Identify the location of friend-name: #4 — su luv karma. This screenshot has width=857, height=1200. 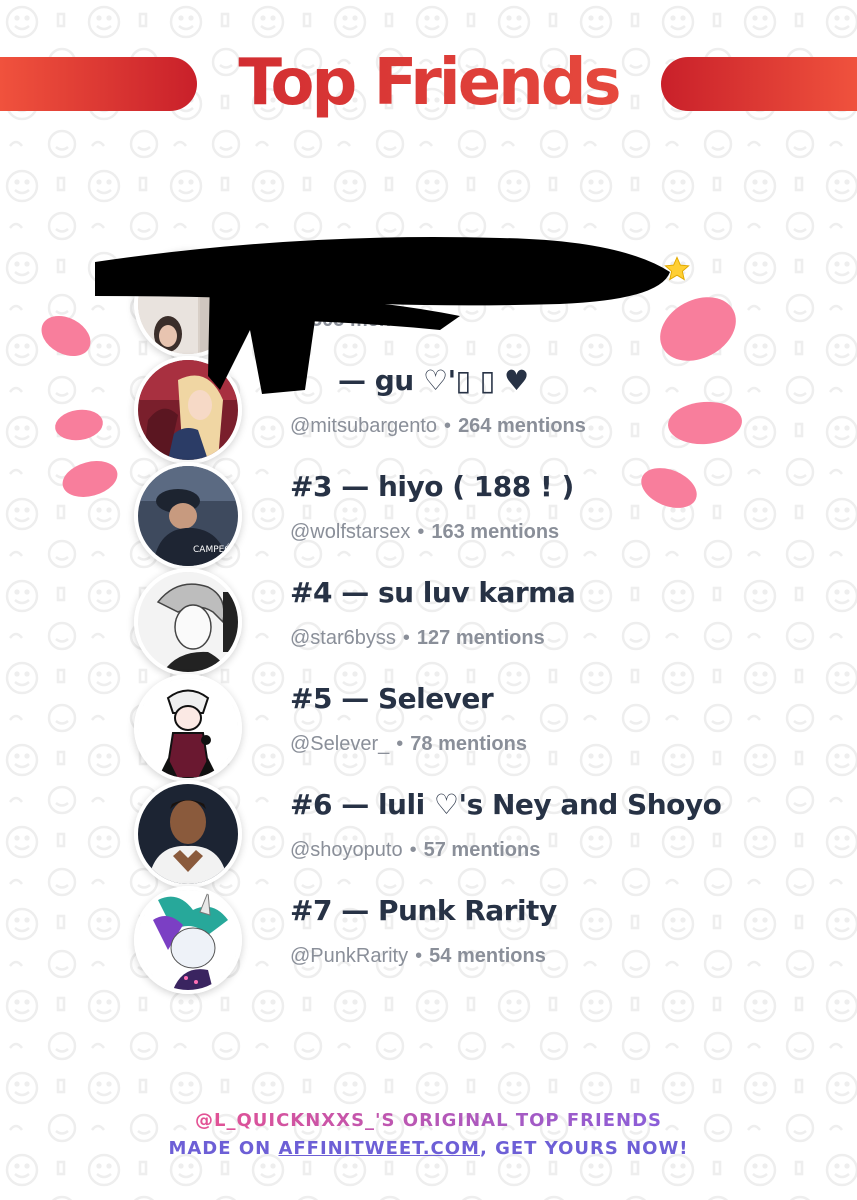
(433, 592).